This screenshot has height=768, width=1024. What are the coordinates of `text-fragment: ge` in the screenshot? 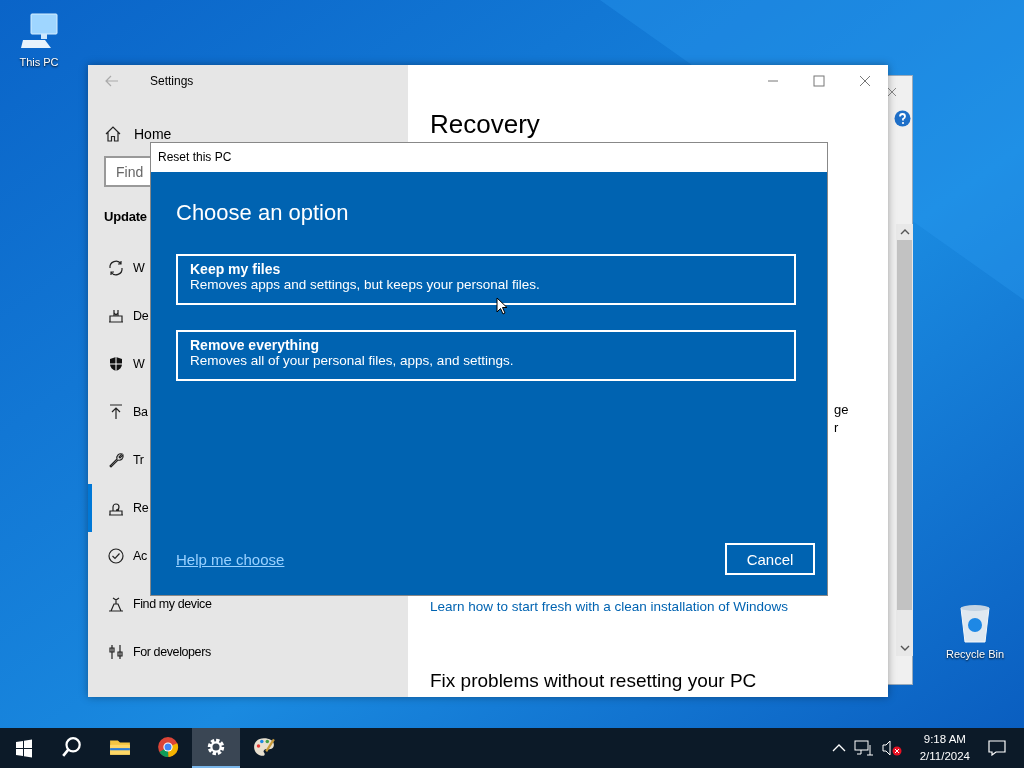 It's located at (841, 410).